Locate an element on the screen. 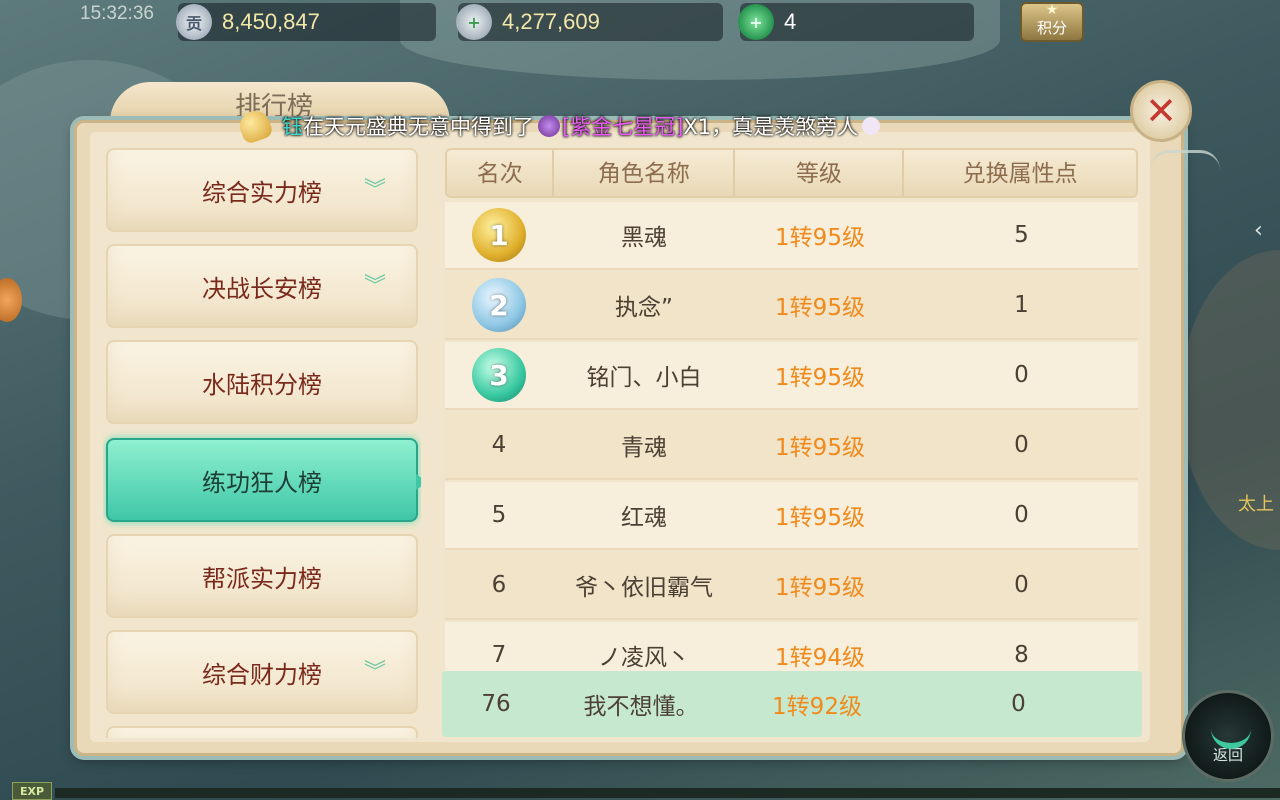  broadcast-banner: 钰 在天元盛典无意中得到了 [紫金七星冠] X1，真是羡煞旁人 is located at coordinates (558, 126).